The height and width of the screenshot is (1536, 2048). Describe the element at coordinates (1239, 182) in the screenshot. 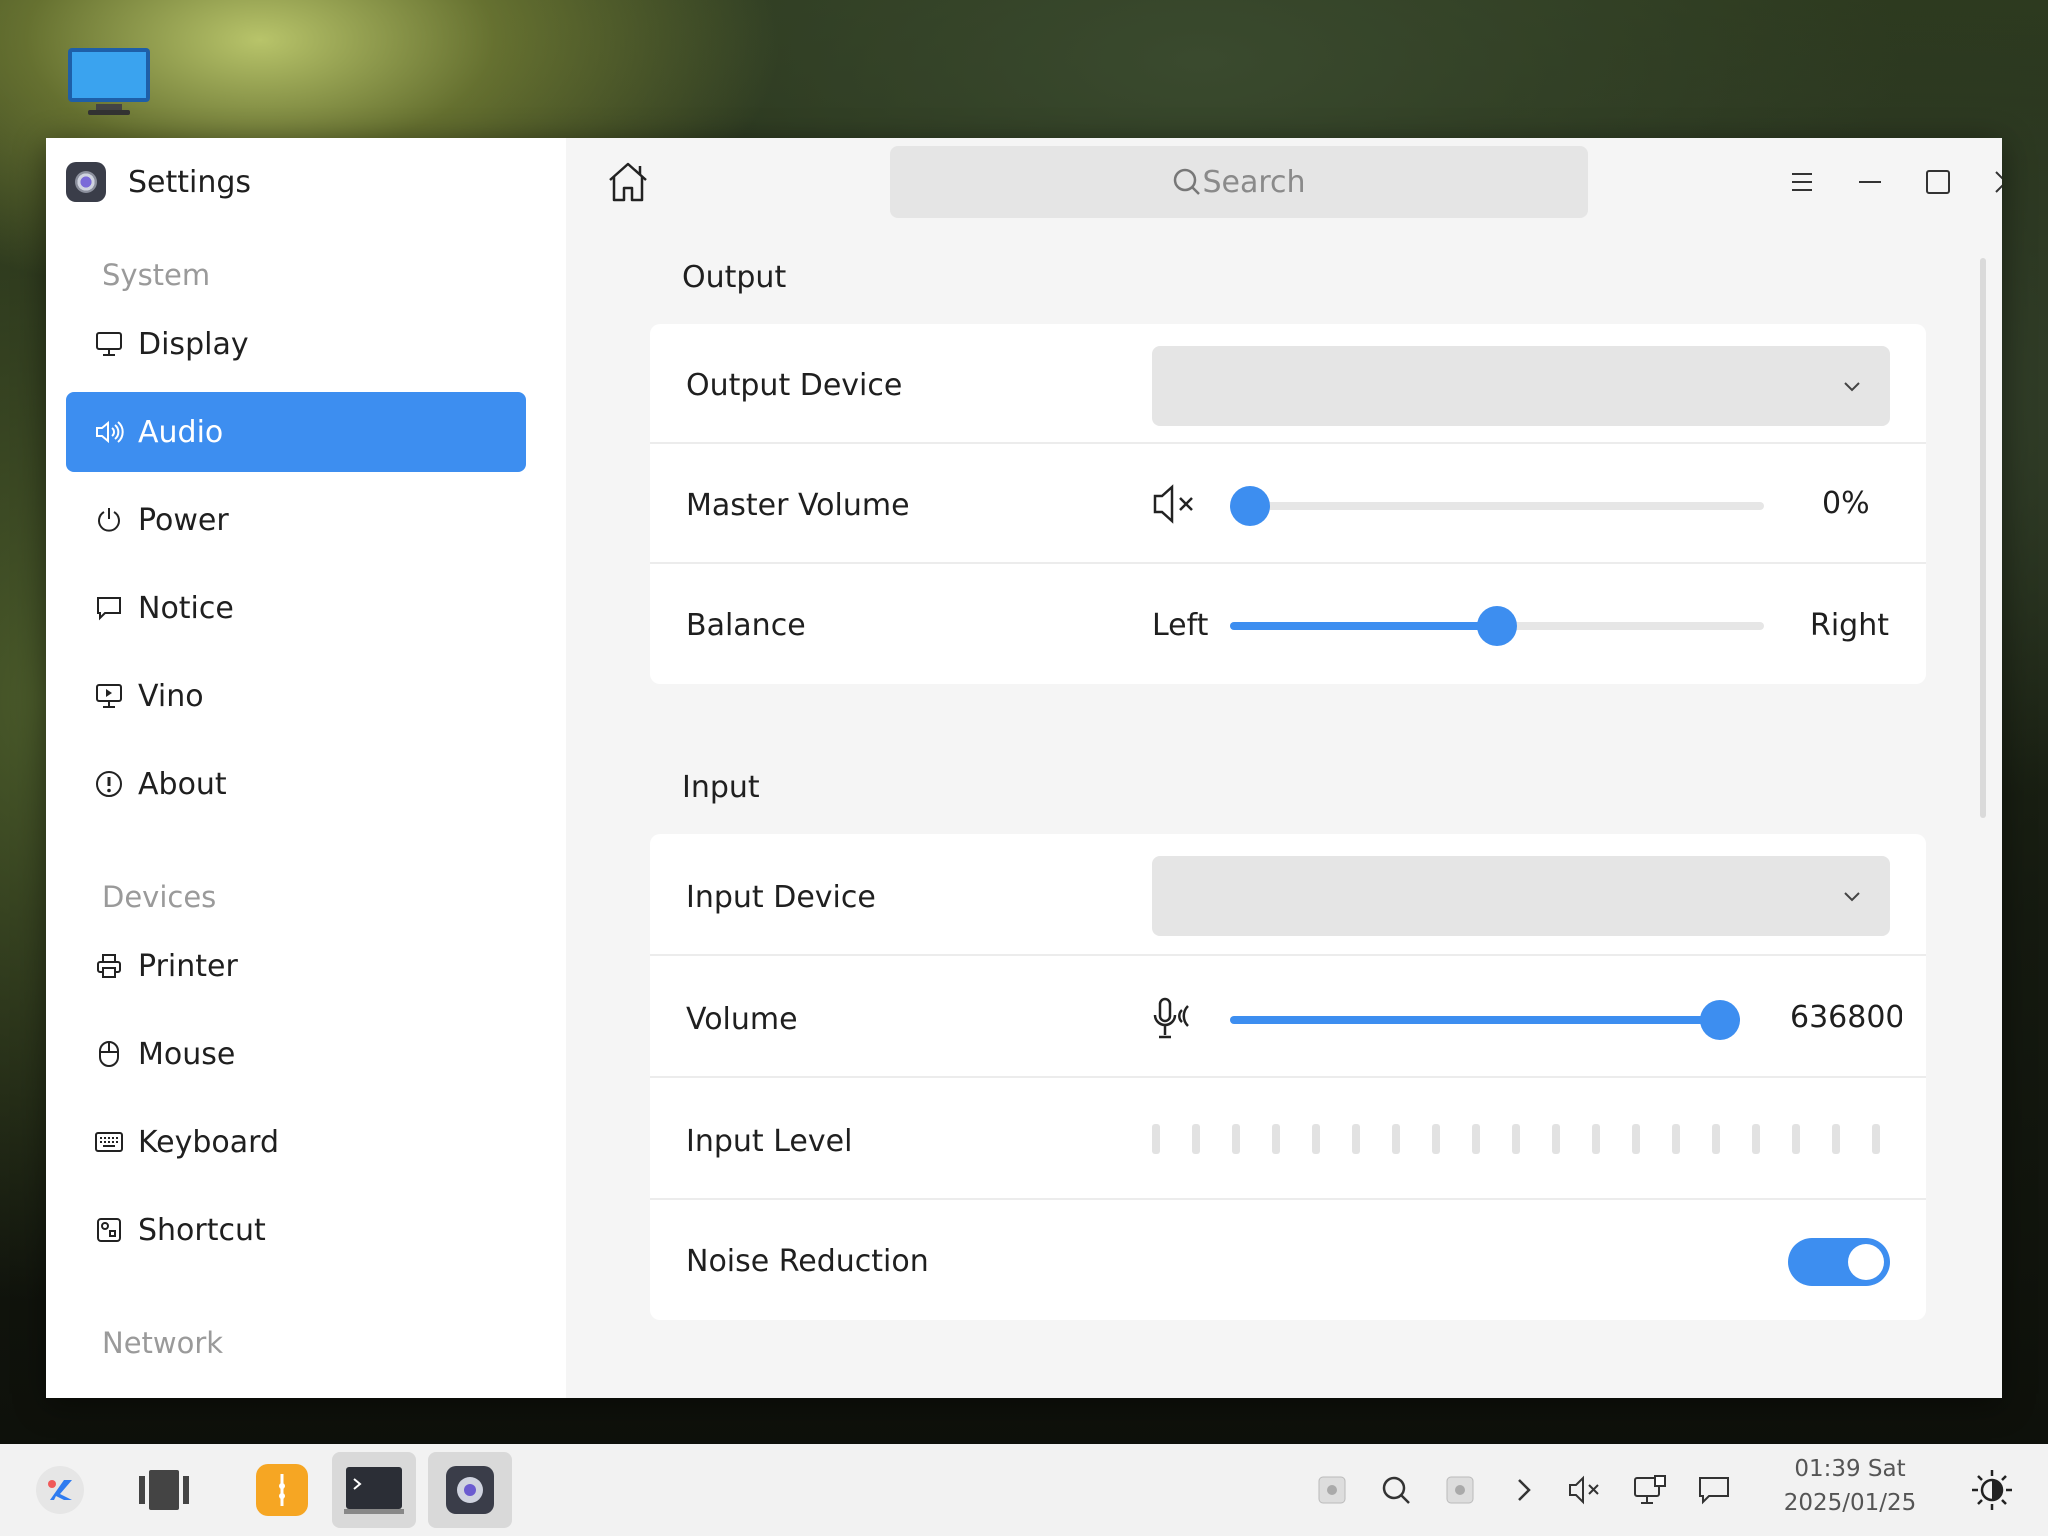

I see `search-input: Search` at that location.